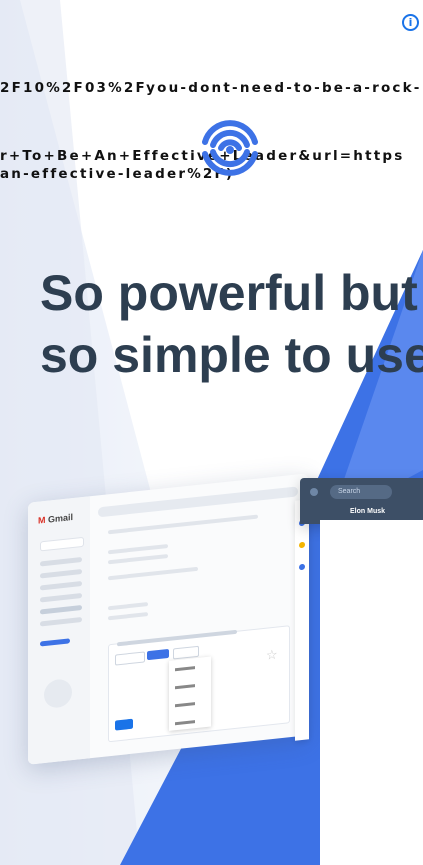 The height and width of the screenshot is (865, 423). What do you see at coordinates (190, 693) in the screenshot?
I see `followup-dropdown` at bounding box center [190, 693].